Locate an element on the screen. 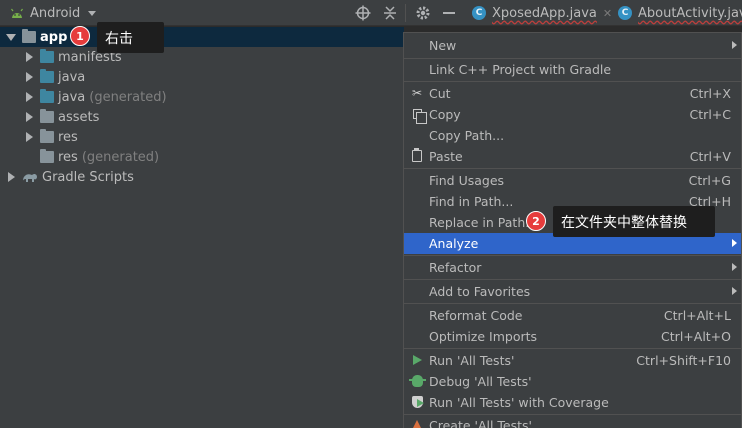 This screenshot has height=428, width=742. paste-icon is located at coordinates (417, 155).